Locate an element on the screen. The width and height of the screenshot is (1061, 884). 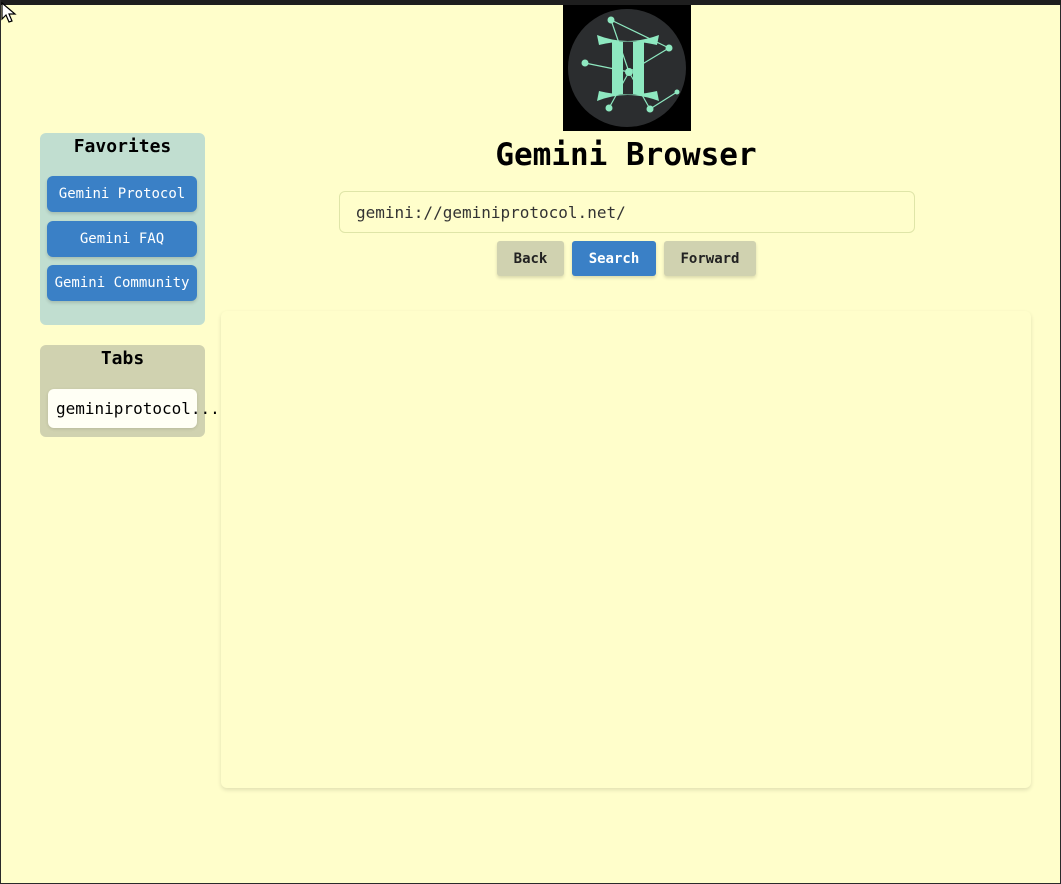
forward-button: Forward is located at coordinates (710, 258).